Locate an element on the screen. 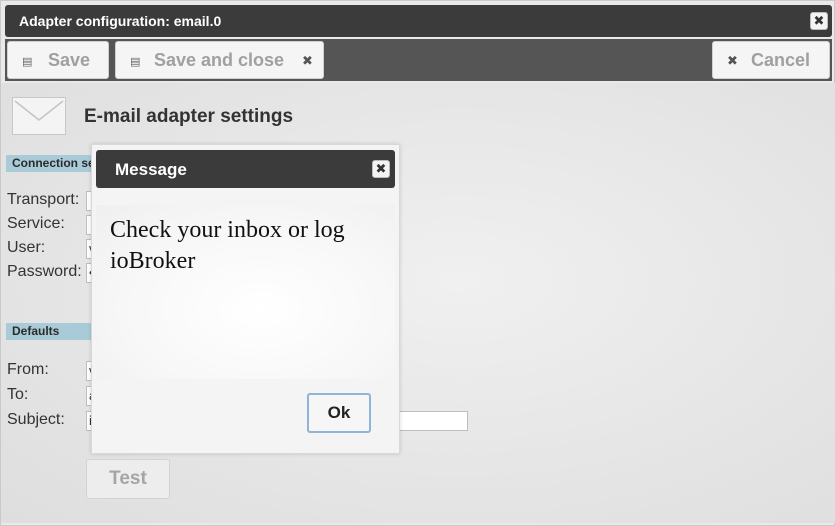 The height and width of the screenshot is (526, 835). save-and-close-label: Save and close is located at coordinates (219, 60).